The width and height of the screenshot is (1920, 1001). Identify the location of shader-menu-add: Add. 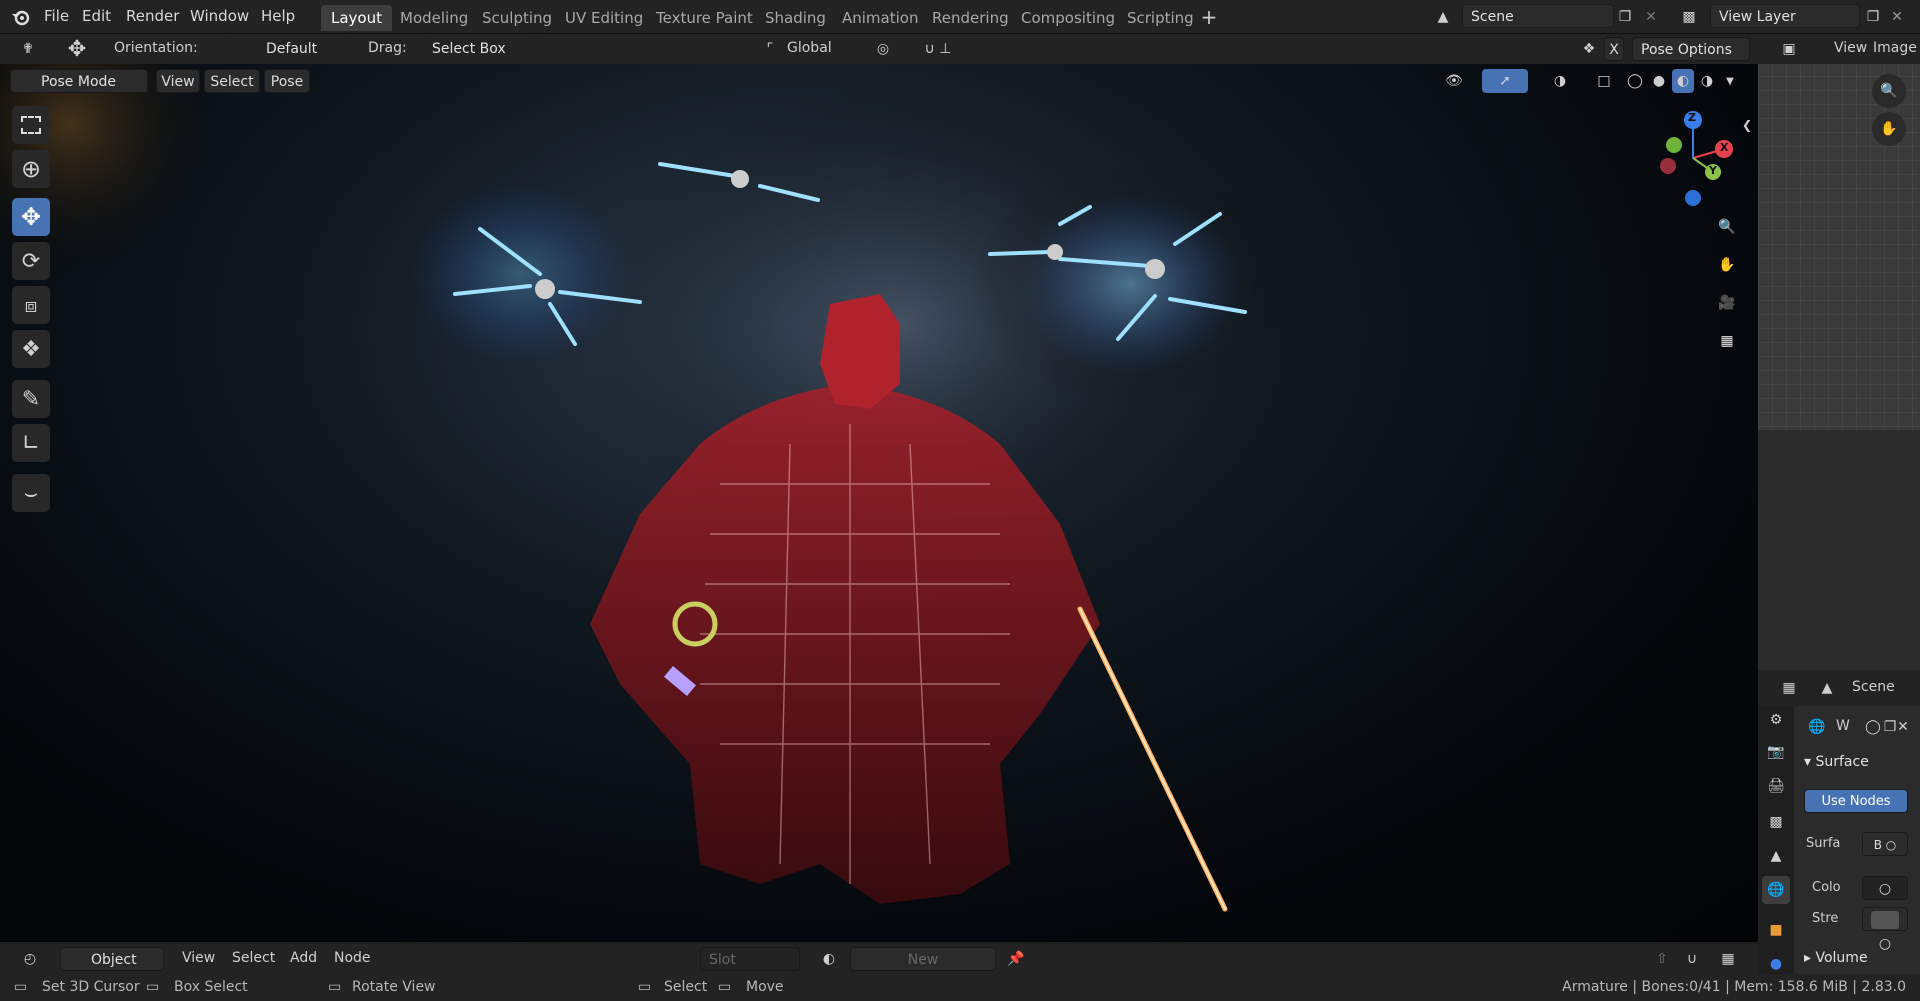
(303, 958).